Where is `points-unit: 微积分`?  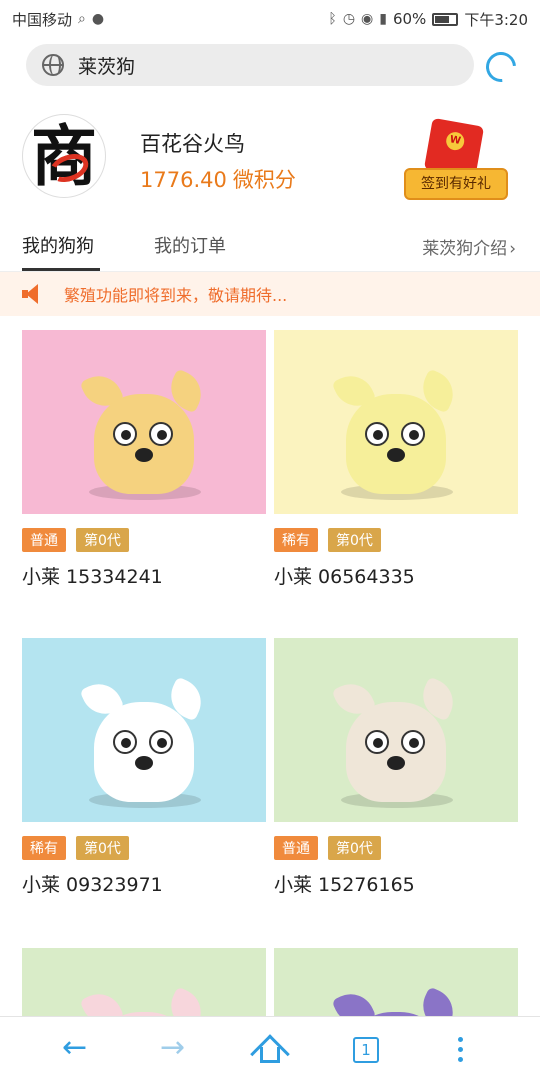 points-unit: 微积分 is located at coordinates (264, 180).